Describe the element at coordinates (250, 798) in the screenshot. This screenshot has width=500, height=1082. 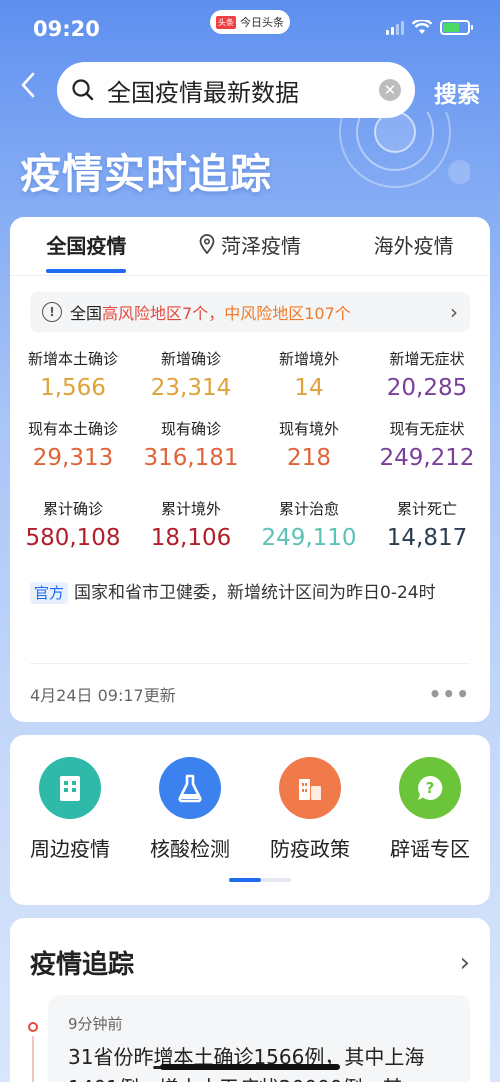
I see `tools-row: 周边疫情 核酸检测 防疫政策 ? 辟谣专区` at that location.